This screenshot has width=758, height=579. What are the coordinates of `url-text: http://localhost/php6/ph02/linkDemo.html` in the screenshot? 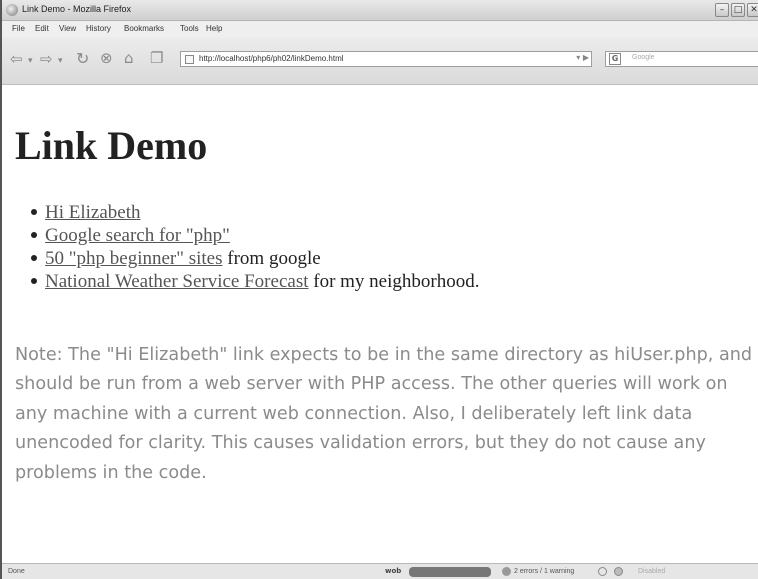 It's located at (271, 58).